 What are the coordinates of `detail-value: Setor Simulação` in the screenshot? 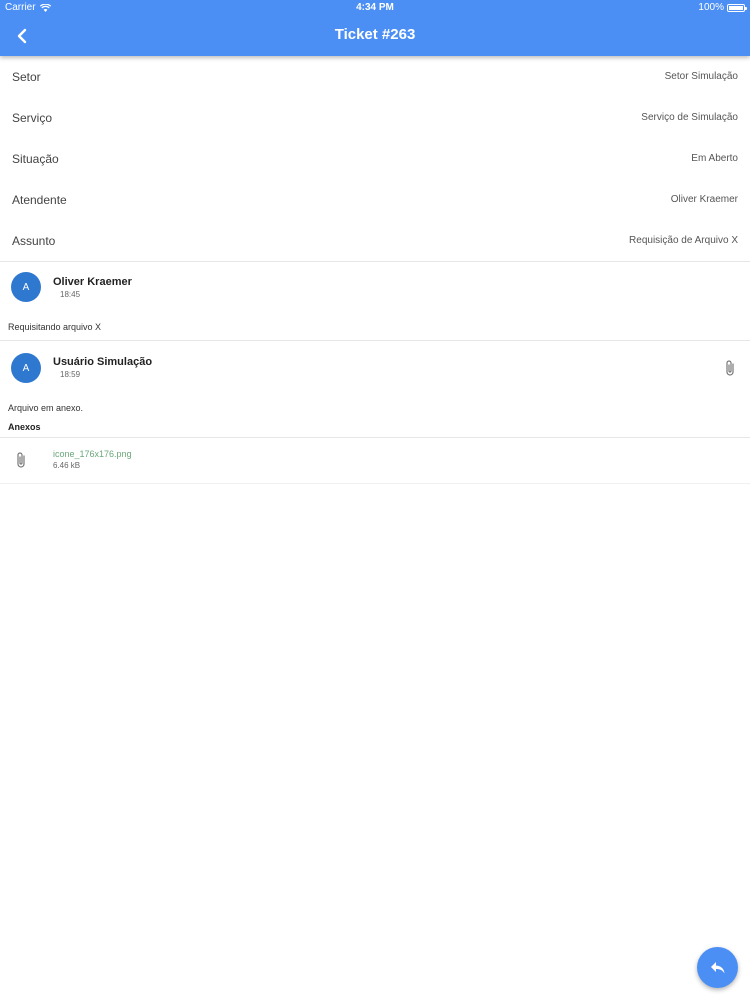 It's located at (701, 76).